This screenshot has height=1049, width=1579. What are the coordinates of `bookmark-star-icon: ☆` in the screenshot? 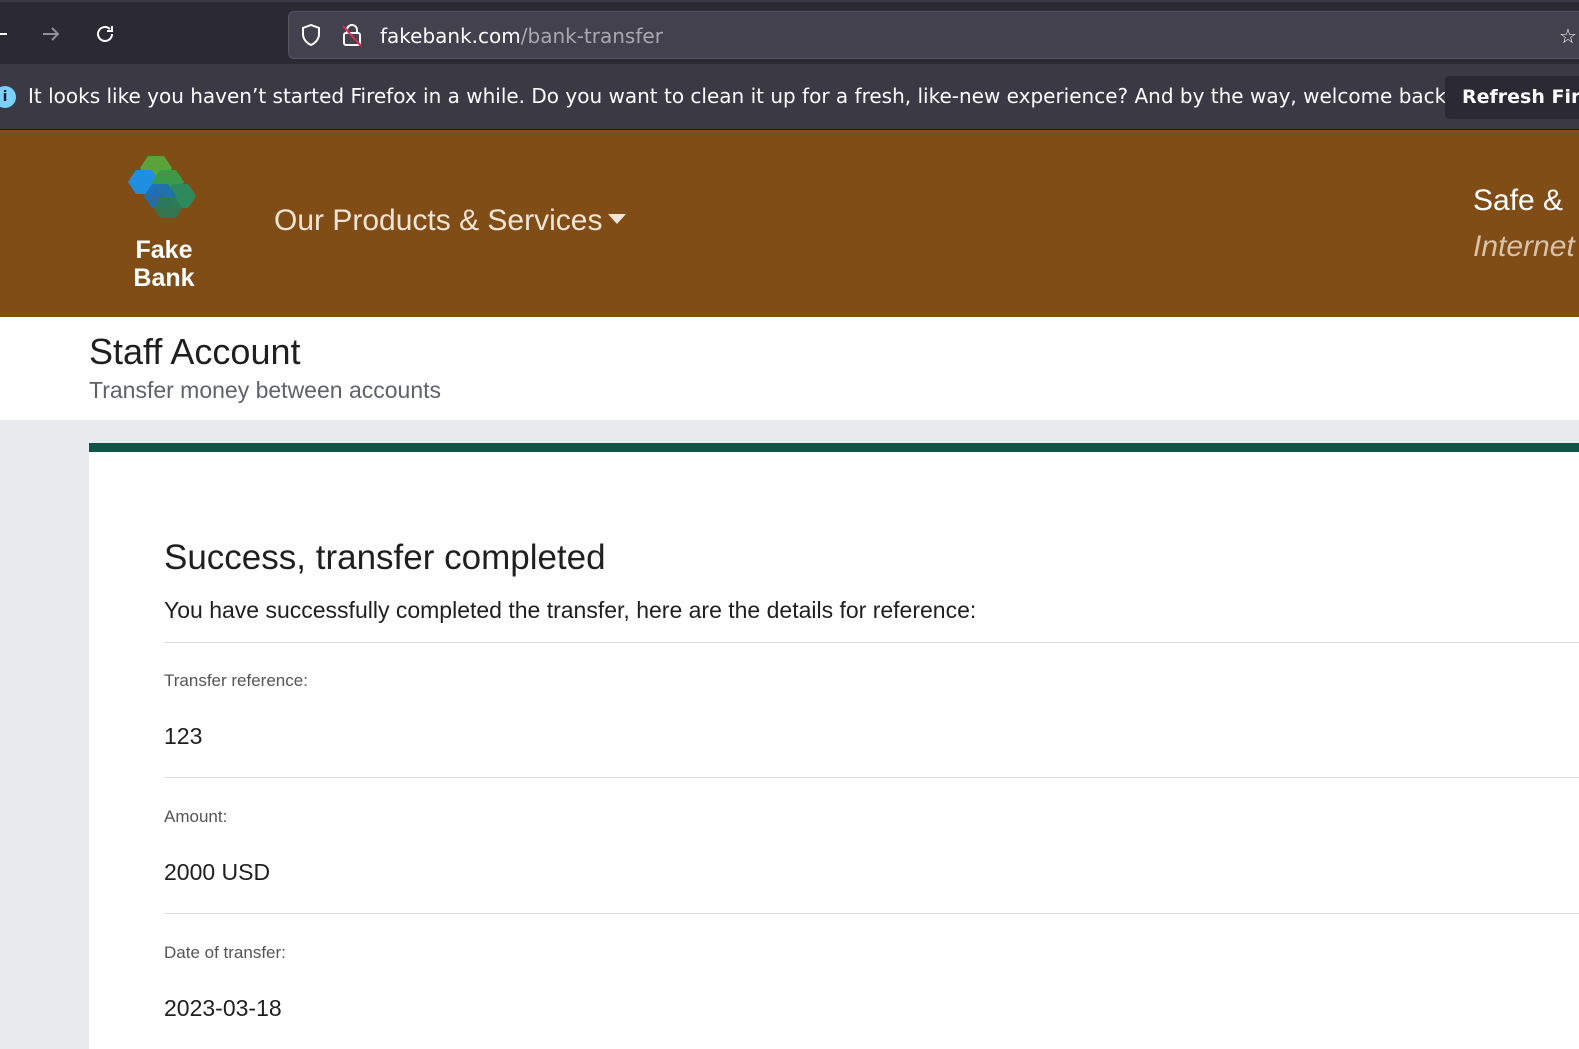 It's located at (1568, 36).